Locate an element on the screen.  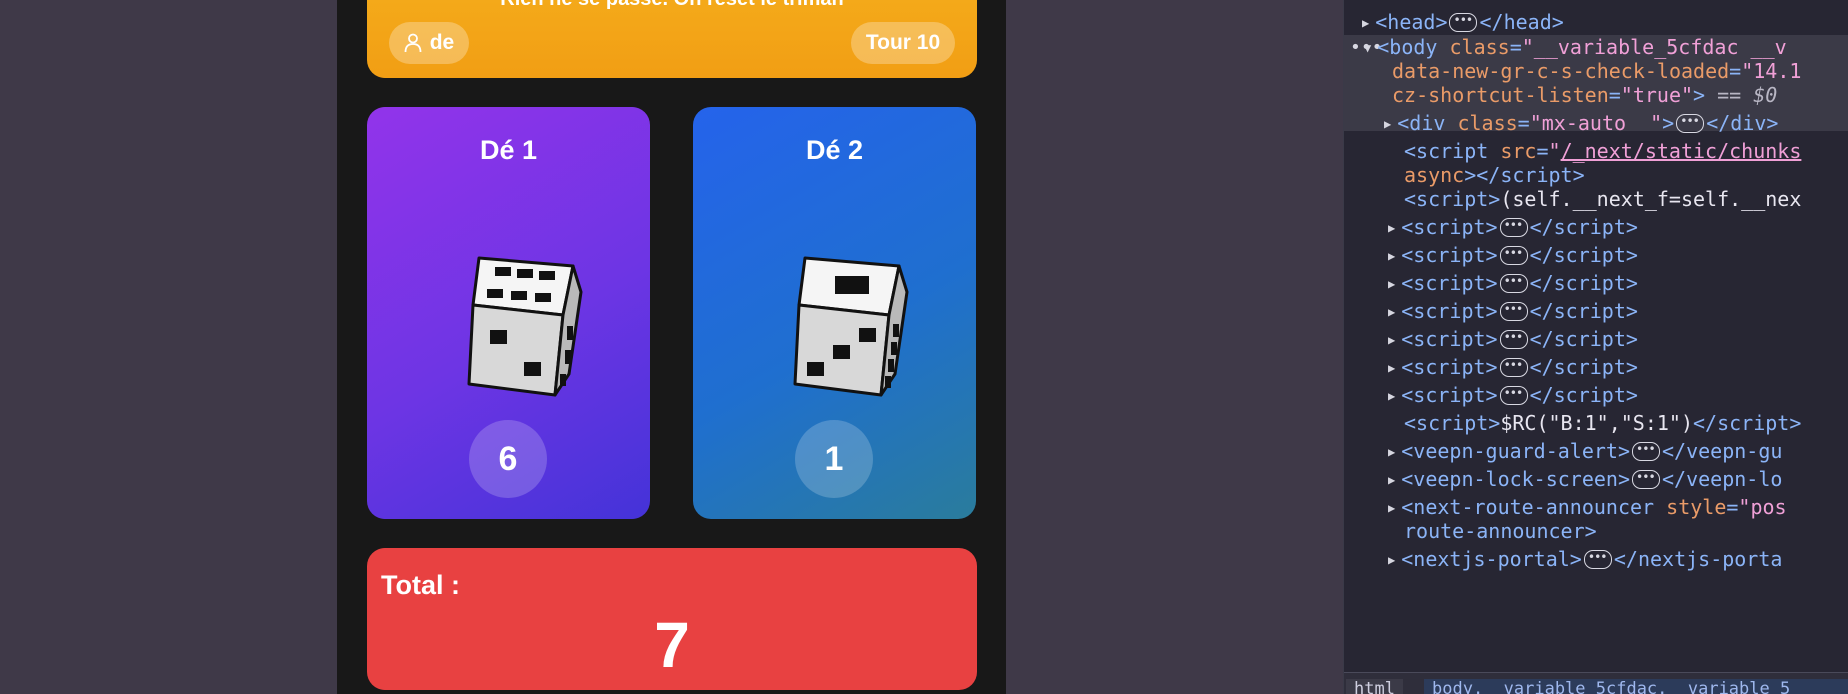
turn-badge: Tour 10 is located at coordinates (903, 43).